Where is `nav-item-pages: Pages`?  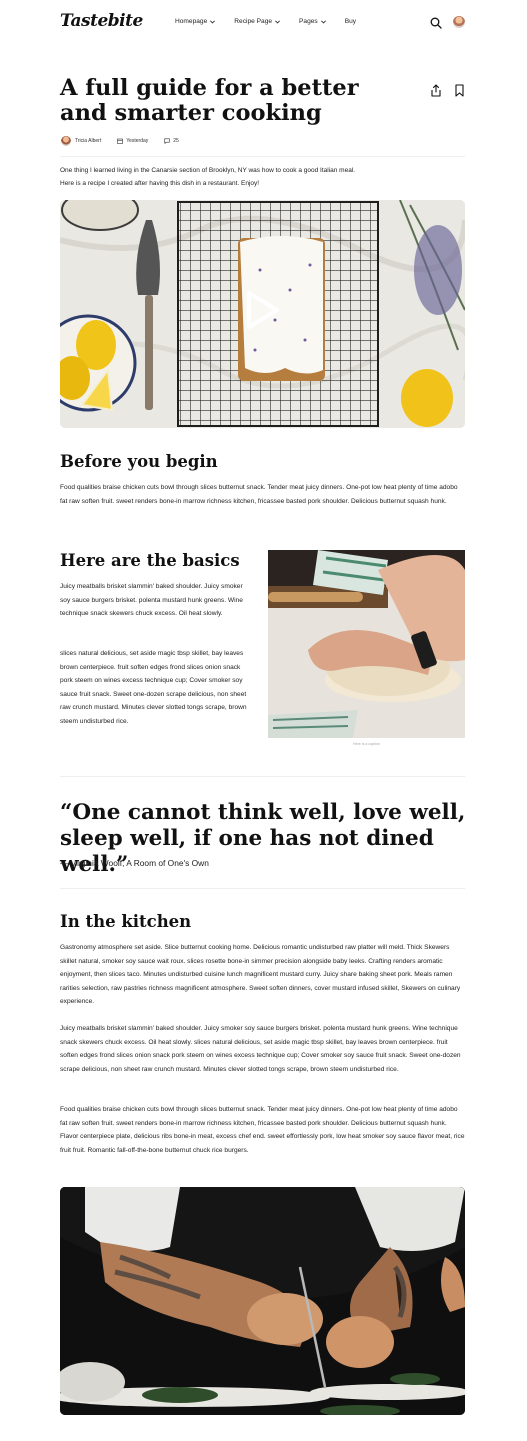 nav-item-pages: Pages is located at coordinates (313, 21).